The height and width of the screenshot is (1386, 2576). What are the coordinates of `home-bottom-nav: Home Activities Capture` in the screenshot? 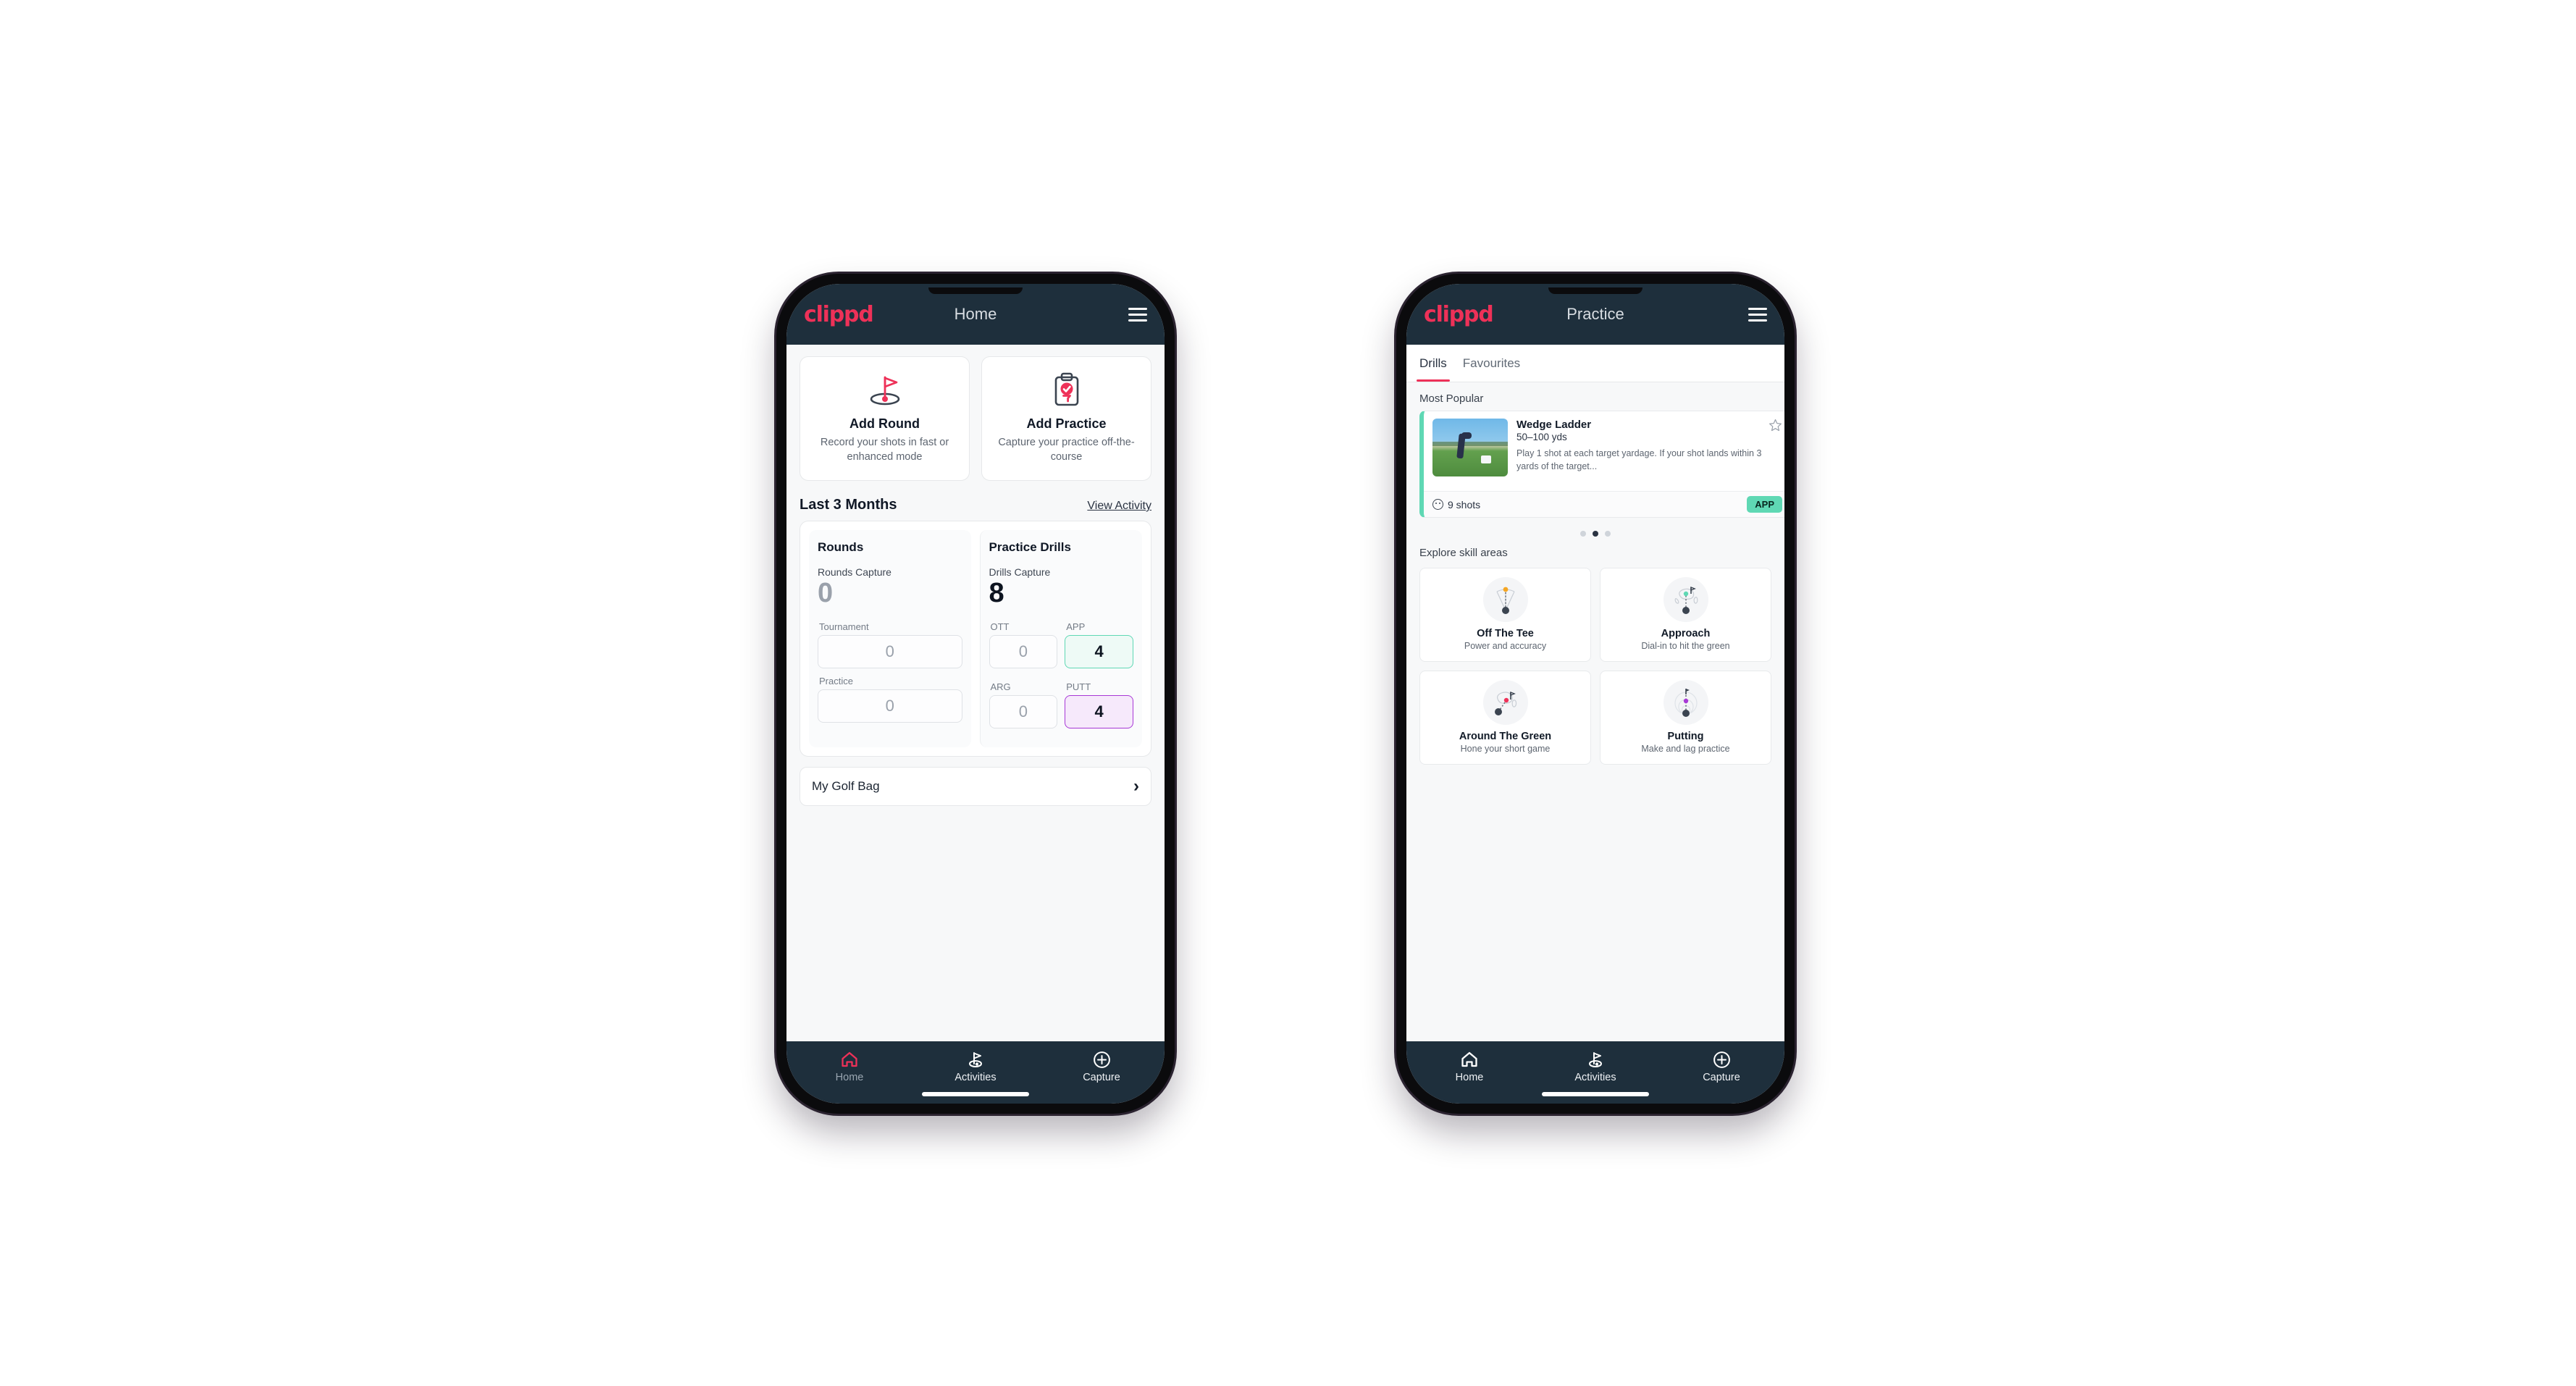 It's located at (975, 1072).